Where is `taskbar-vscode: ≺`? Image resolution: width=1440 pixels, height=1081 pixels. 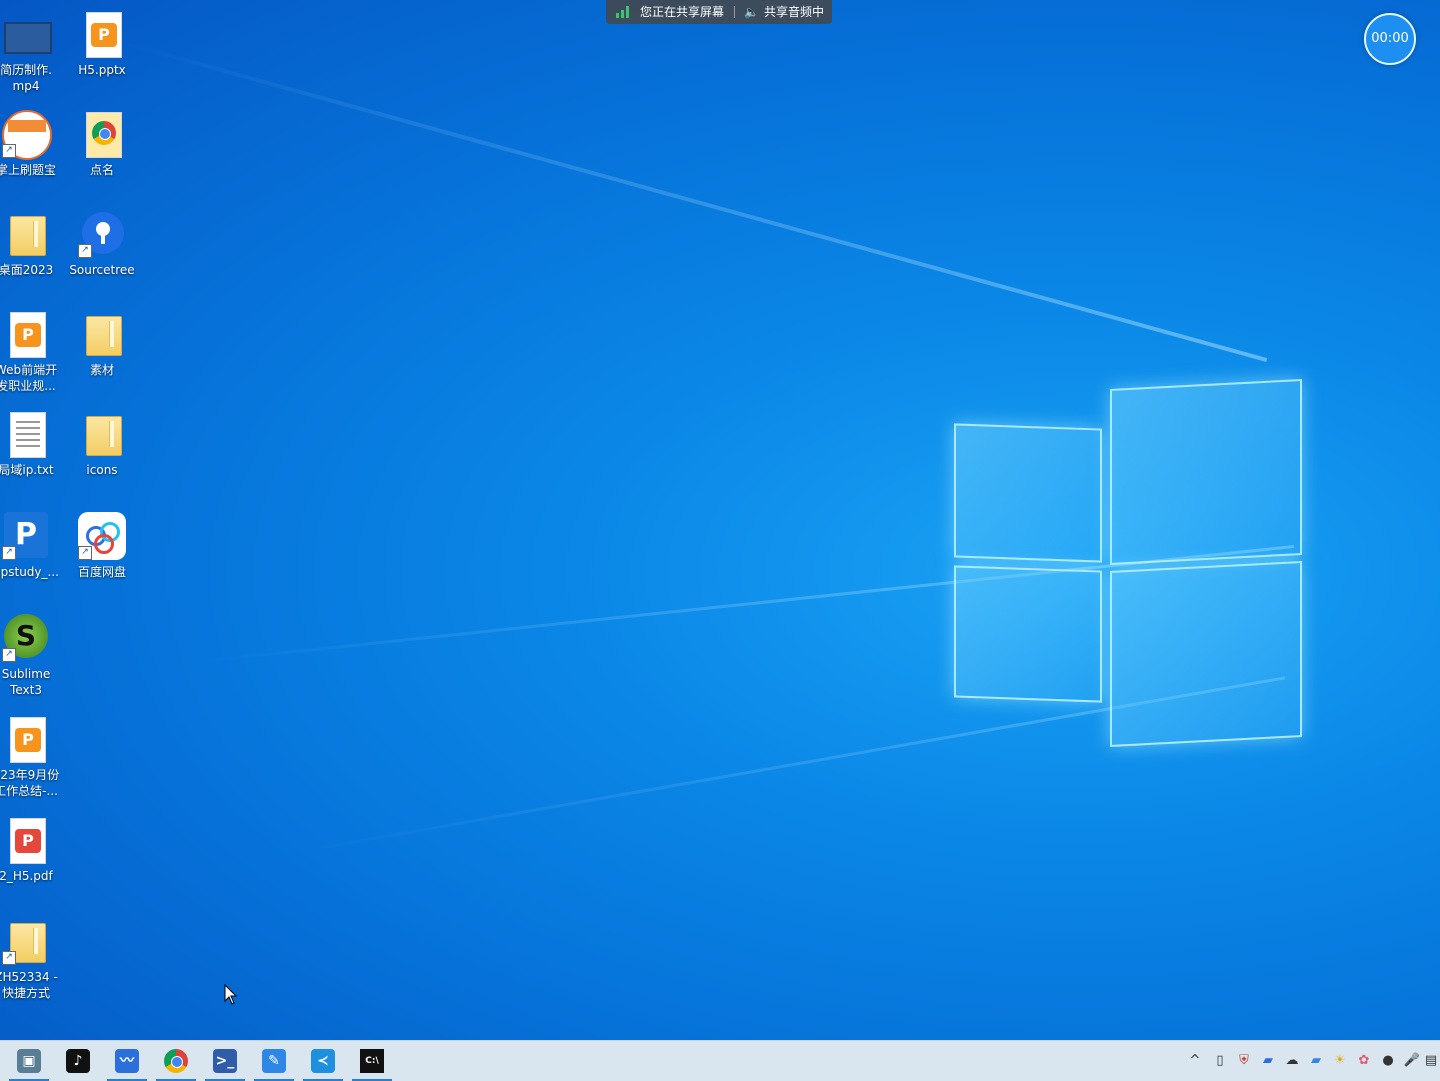
taskbar-vscode: ≺ is located at coordinates (323, 1061).